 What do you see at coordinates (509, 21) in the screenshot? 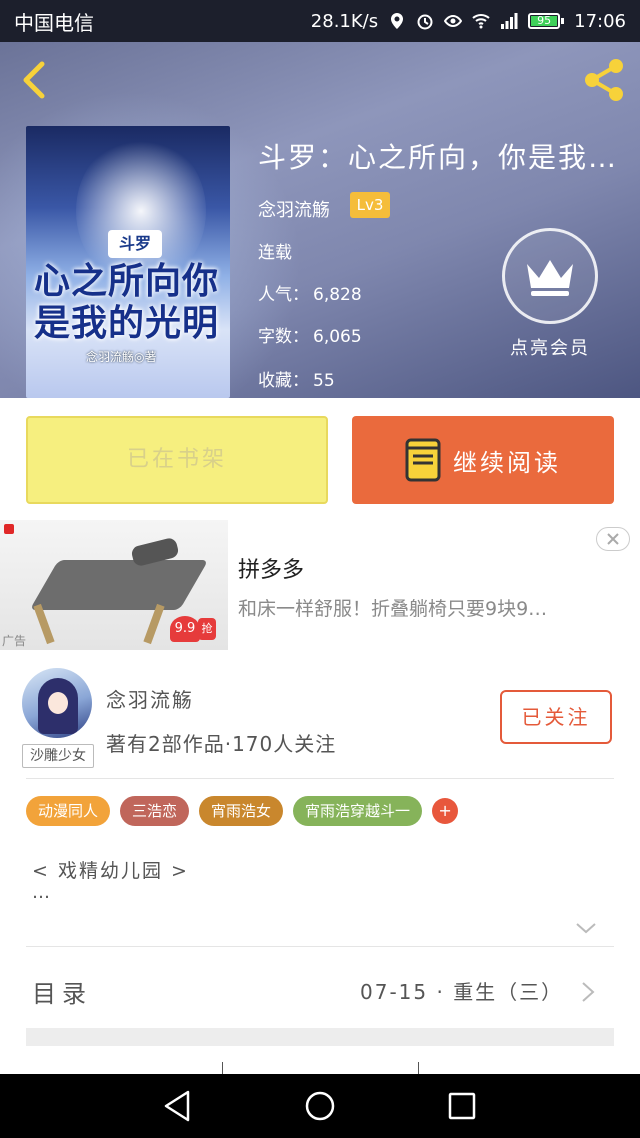
I see `signal-icon` at bounding box center [509, 21].